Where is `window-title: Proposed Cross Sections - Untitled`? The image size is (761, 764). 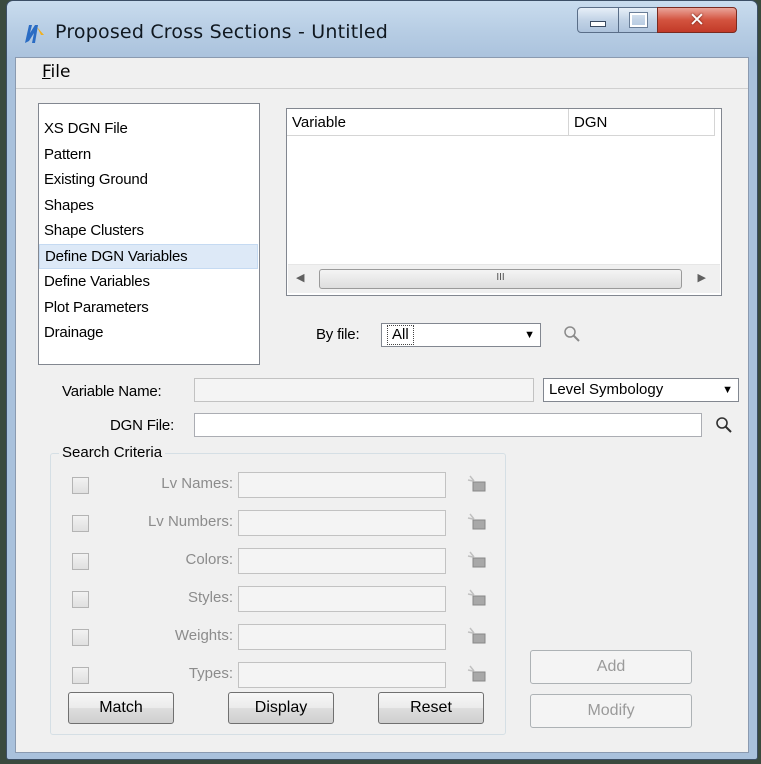
window-title: Proposed Cross Sections - Untitled is located at coordinates (222, 32).